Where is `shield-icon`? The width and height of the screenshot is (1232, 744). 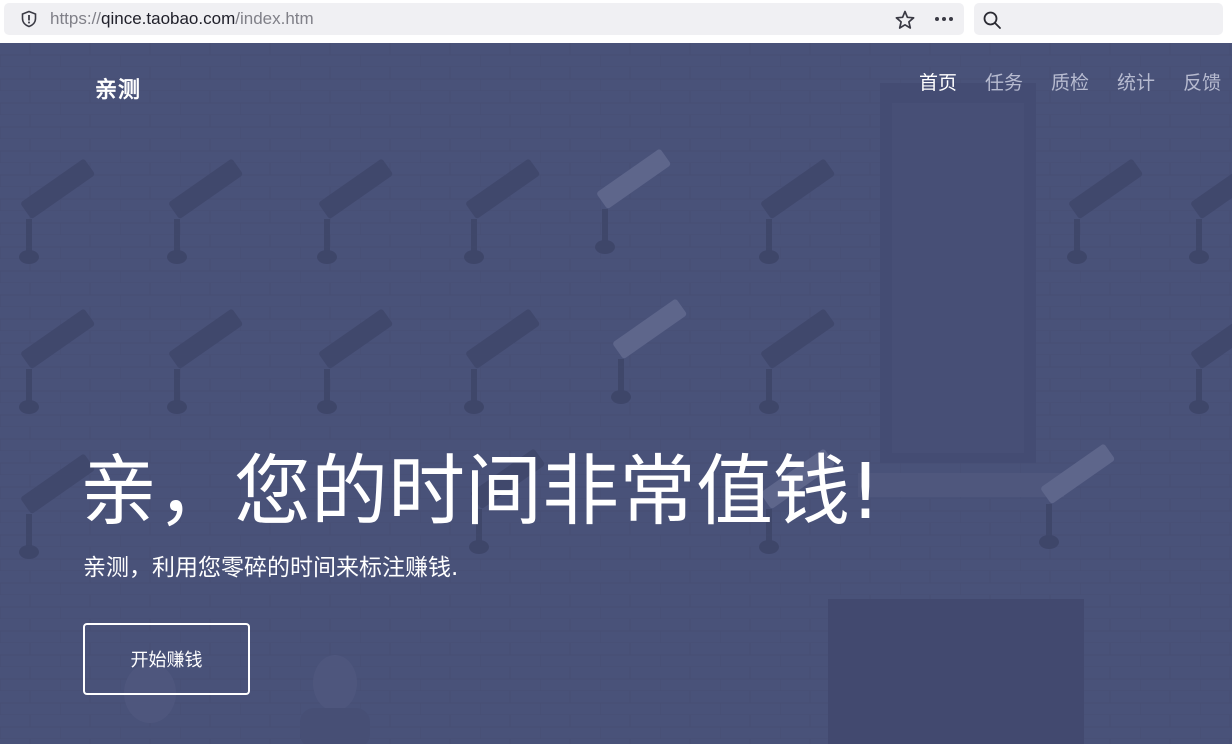 shield-icon is located at coordinates (29, 19).